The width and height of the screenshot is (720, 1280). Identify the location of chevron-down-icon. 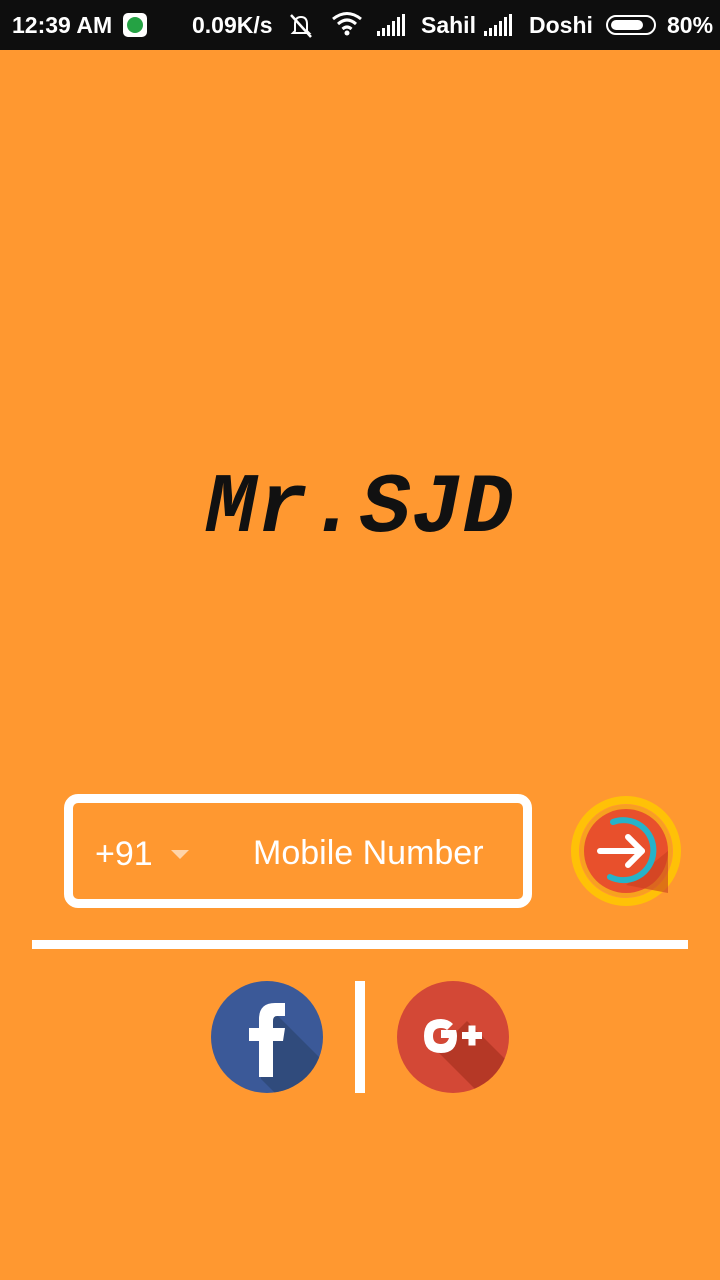
(180, 854).